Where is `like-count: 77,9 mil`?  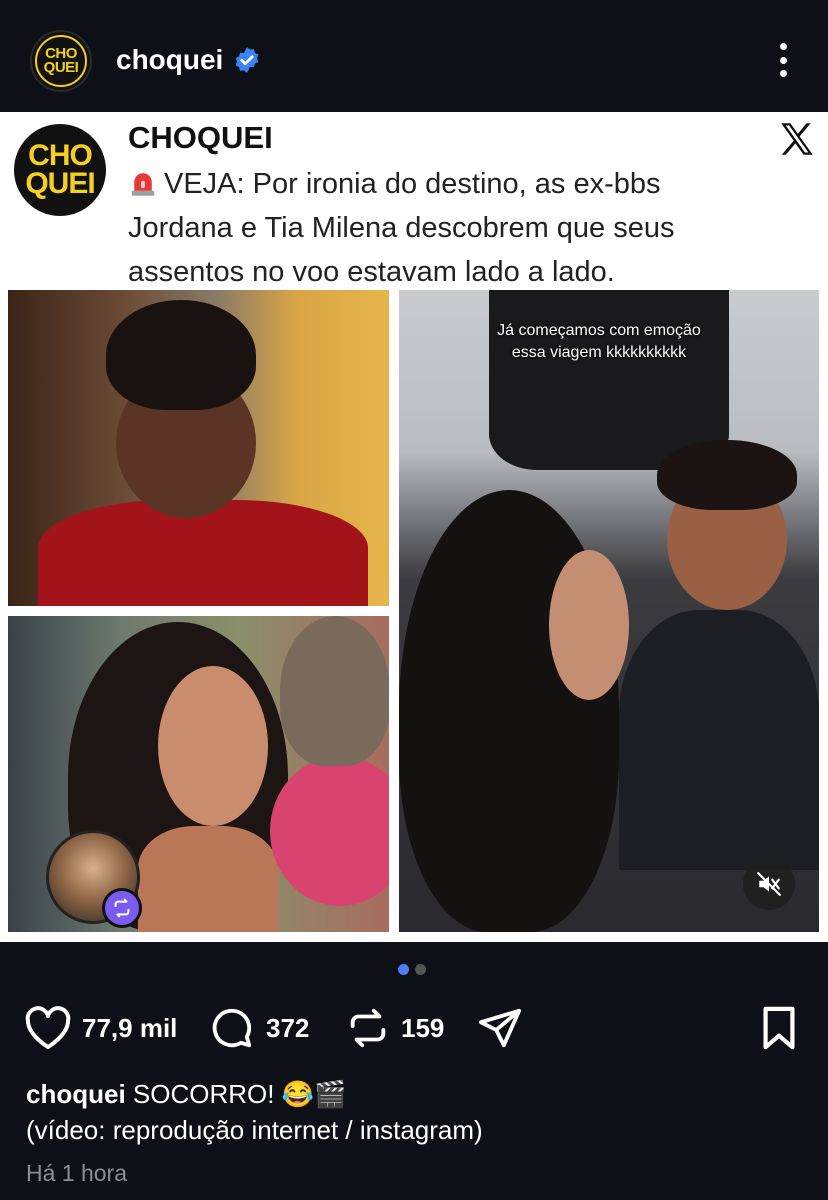 like-count: 77,9 mil is located at coordinates (130, 1027).